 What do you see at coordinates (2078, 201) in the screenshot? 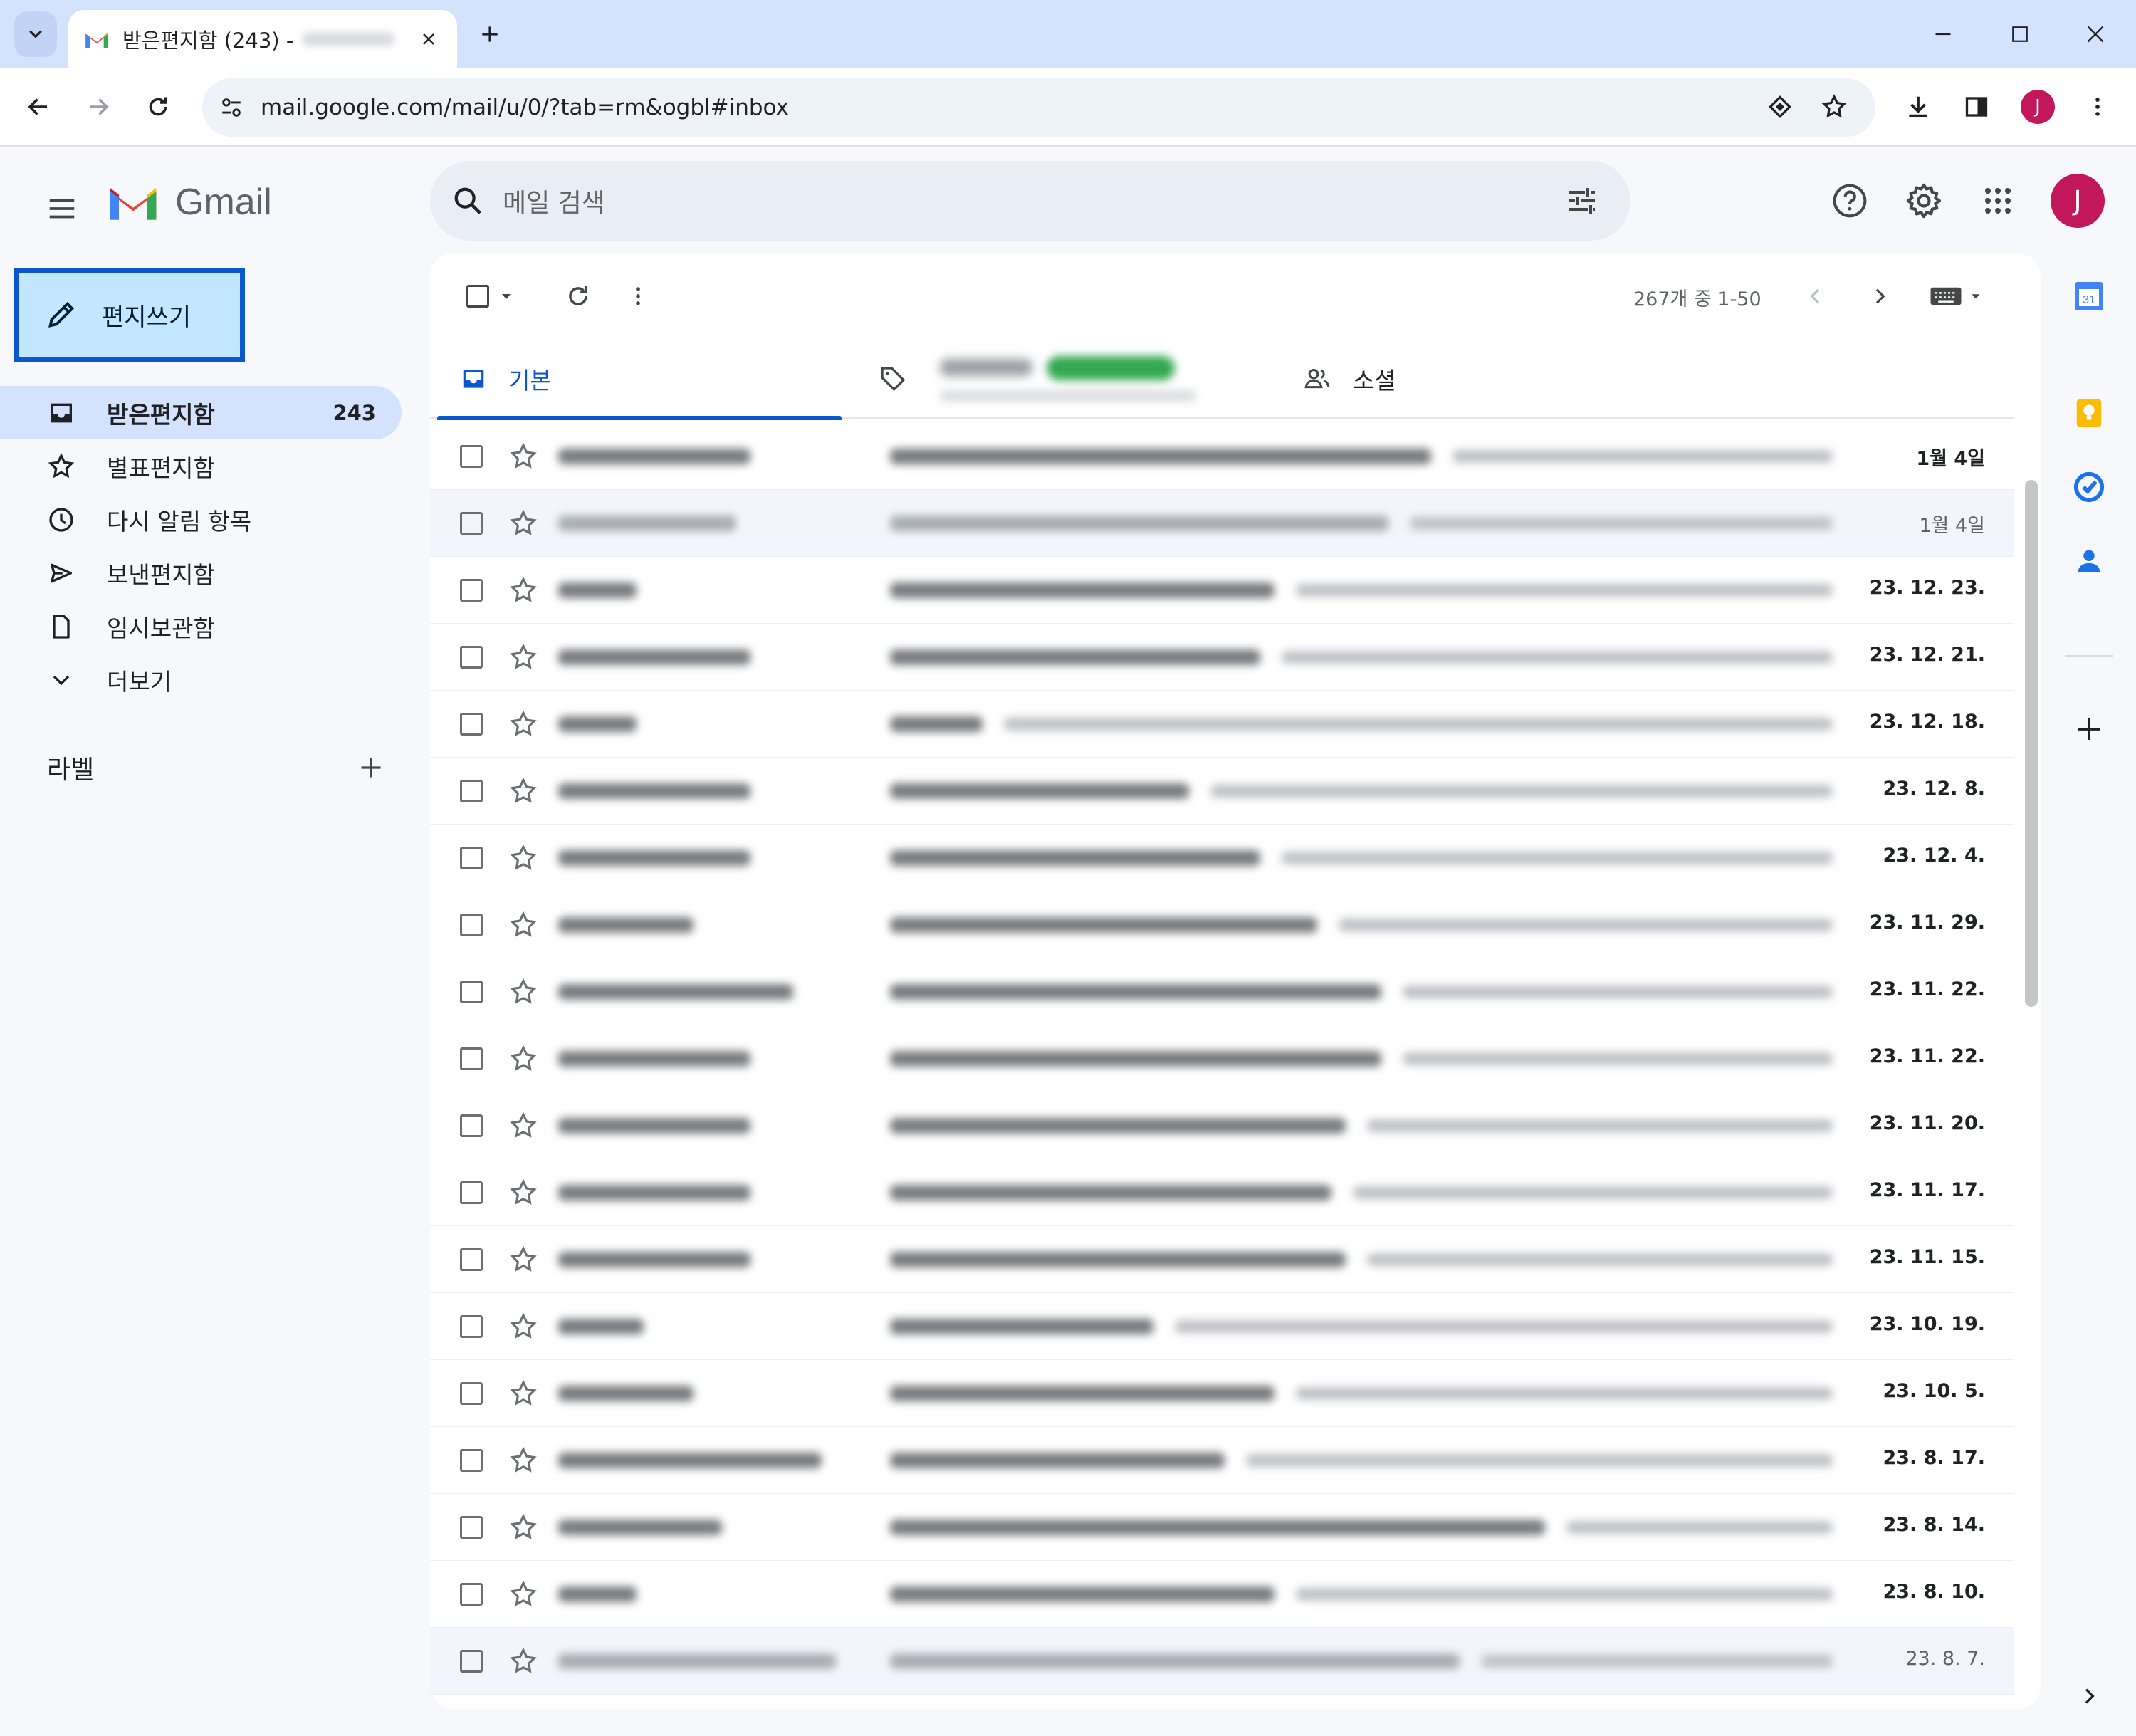
I see `google-account-avatar: J` at bounding box center [2078, 201].